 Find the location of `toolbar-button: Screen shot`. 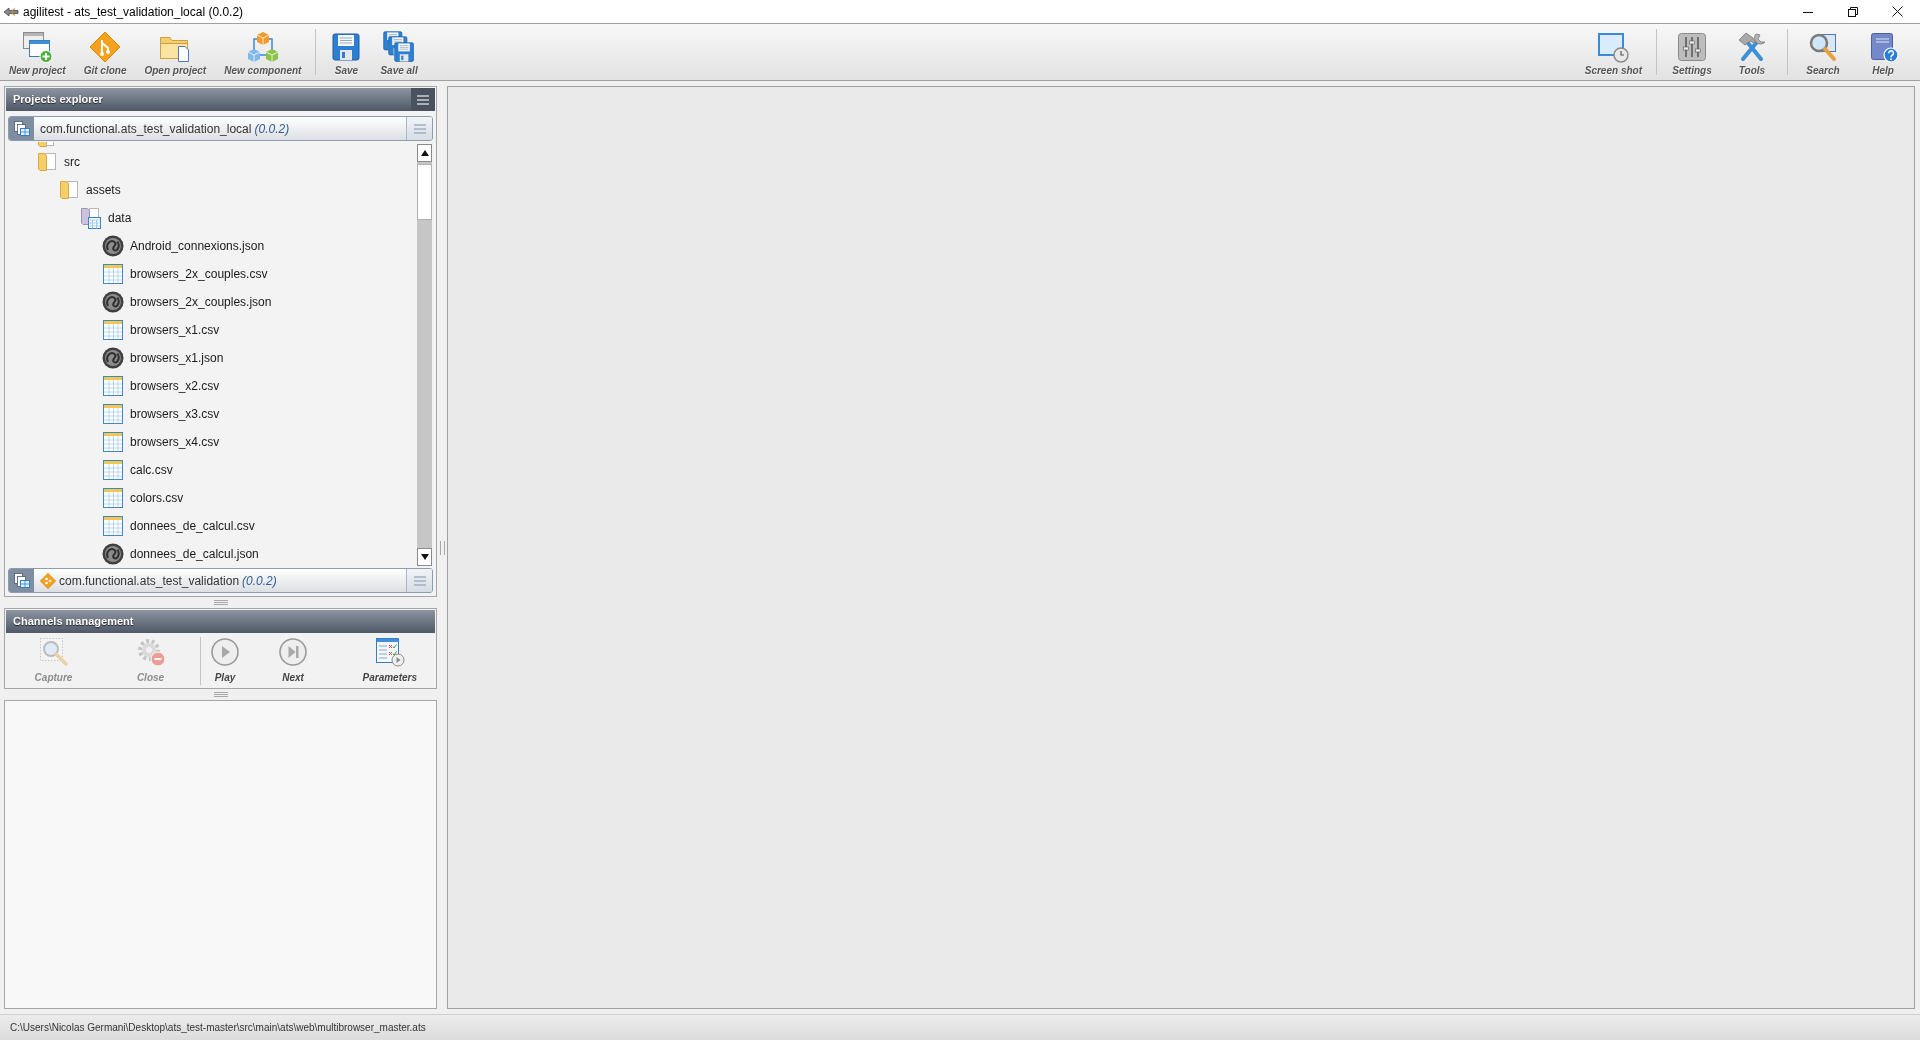

toolbar-button: Screen shot is located at coordinates (1613, 50).